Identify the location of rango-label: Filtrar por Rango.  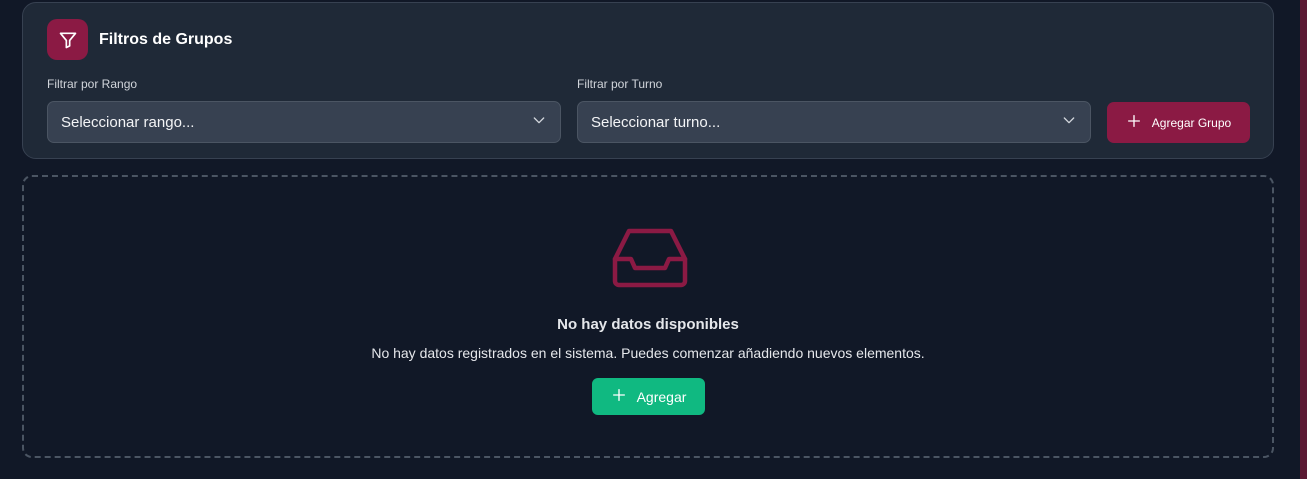
(92, 84).